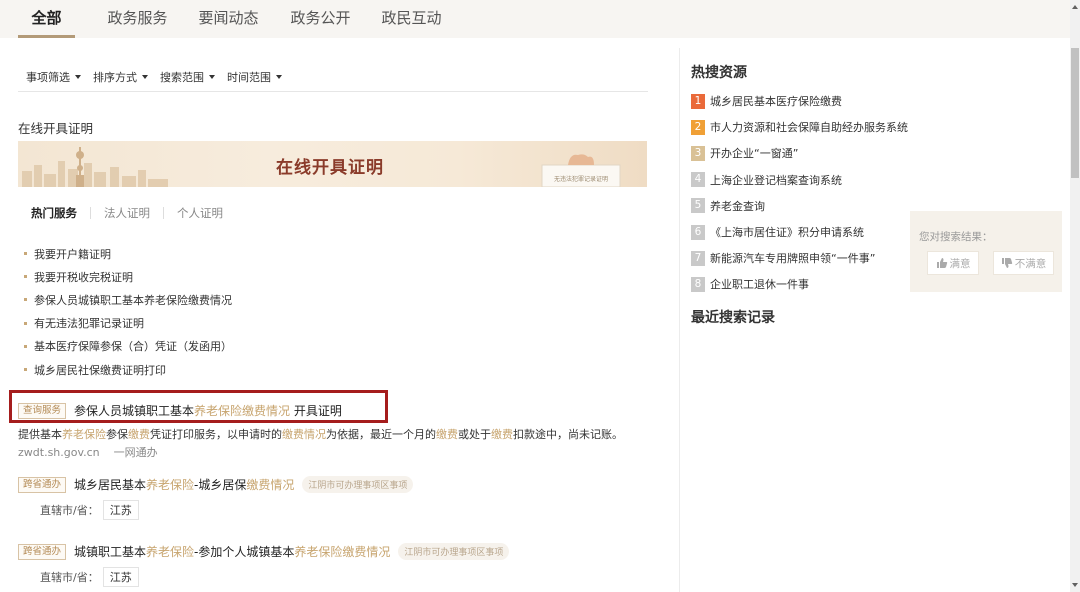 This screenshot has height=592, width=1080. Describe the element at coordinates (679, 320) in the screenshot. I see `column-divider` at that location.